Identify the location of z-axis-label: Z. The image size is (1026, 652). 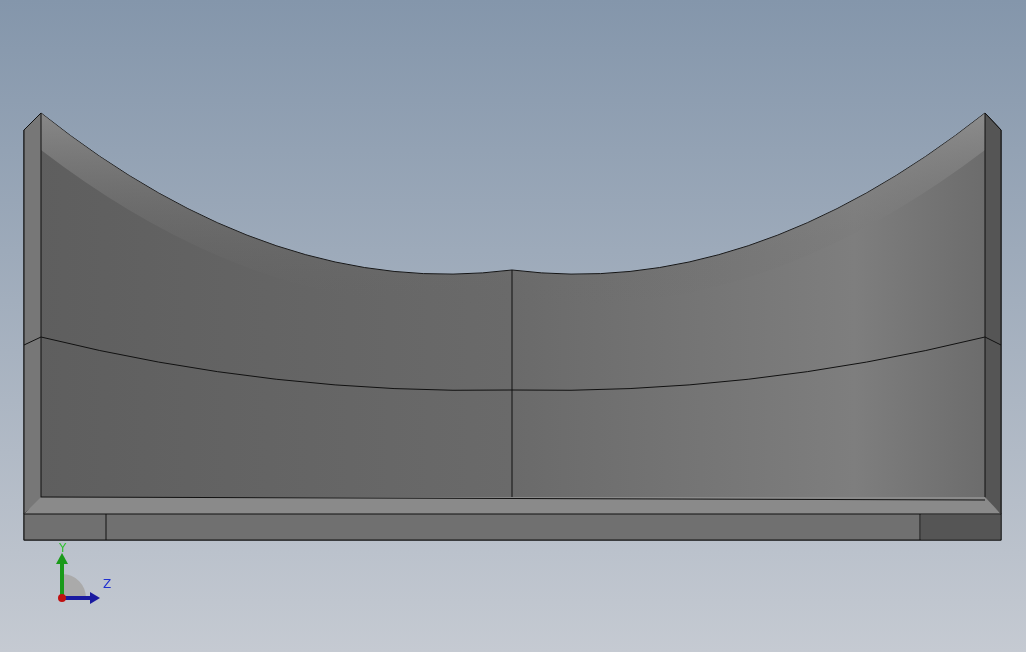
(107, 584).